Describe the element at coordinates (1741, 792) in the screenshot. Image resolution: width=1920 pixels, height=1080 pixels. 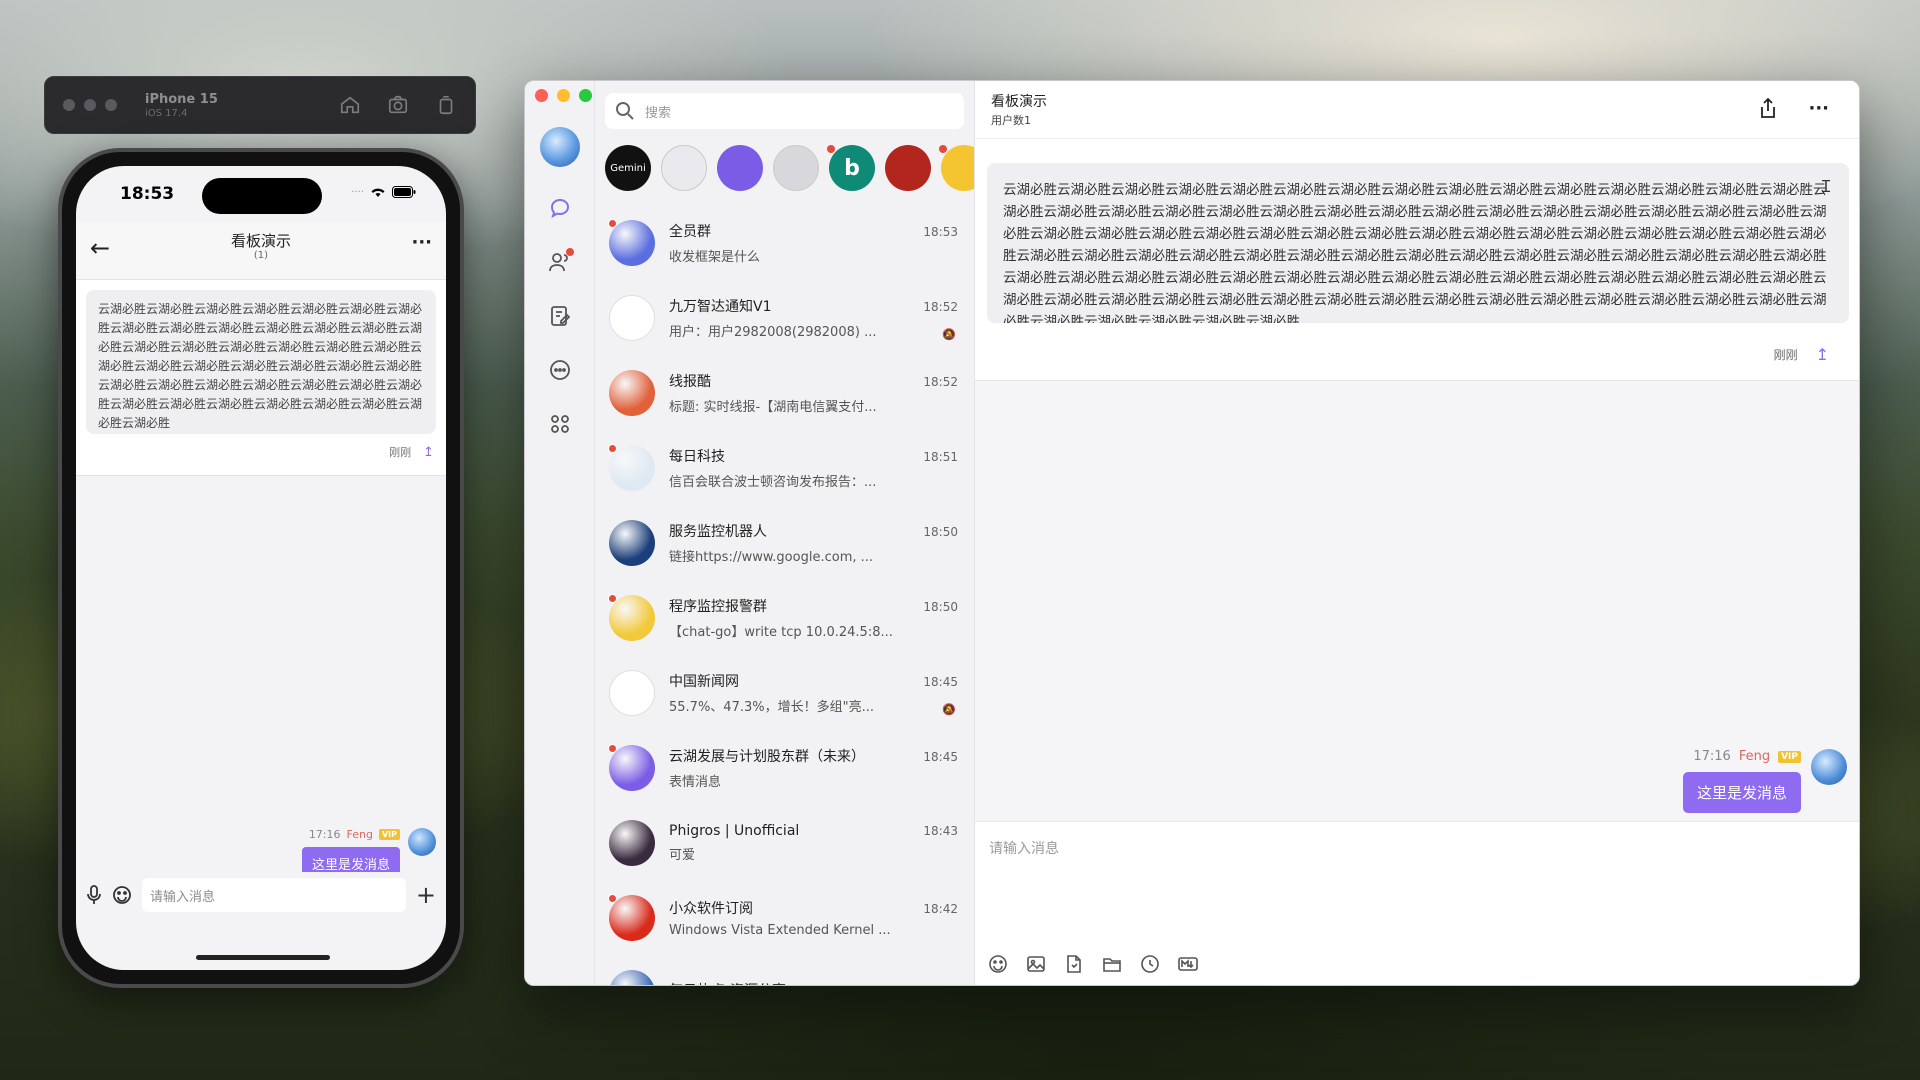
I see `message-bubble: 这里是发消息` at that location.